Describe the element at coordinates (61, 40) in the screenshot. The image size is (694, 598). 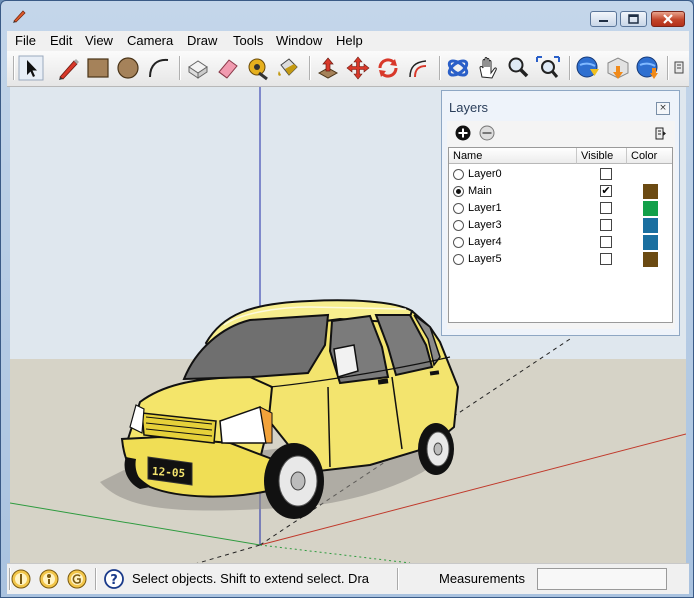
I see `menu-edit: Edit` at that location.